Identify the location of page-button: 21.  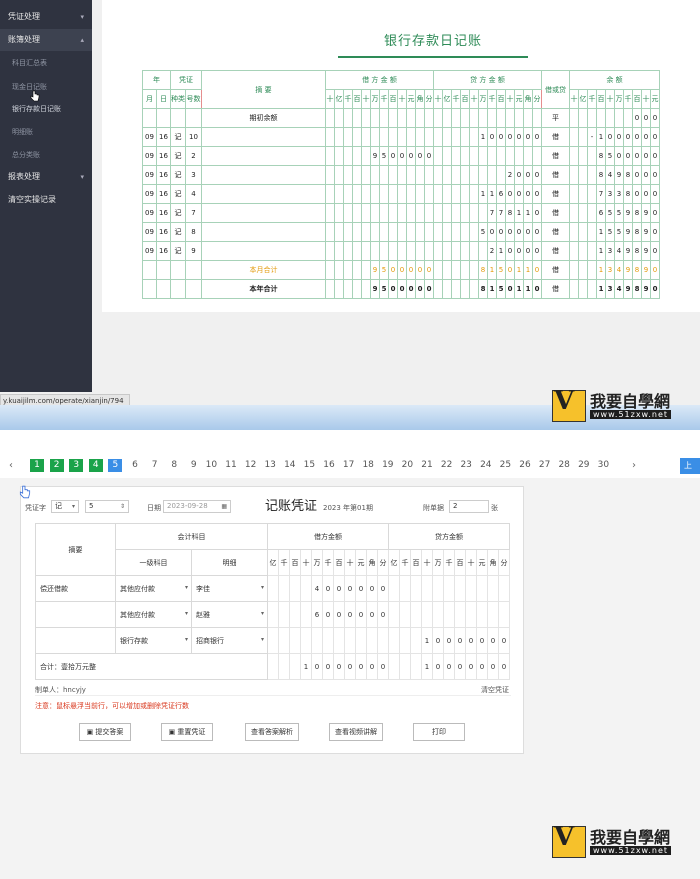
(427, 465).